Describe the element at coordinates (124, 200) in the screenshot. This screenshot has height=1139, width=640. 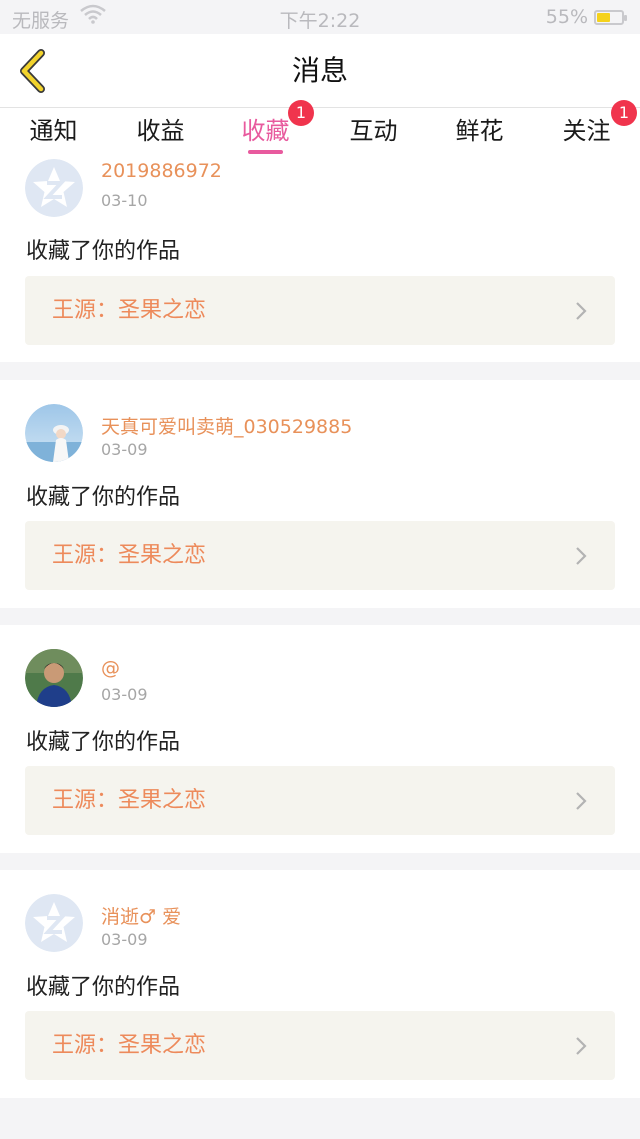
I see `message-date: 03-10` at that location.